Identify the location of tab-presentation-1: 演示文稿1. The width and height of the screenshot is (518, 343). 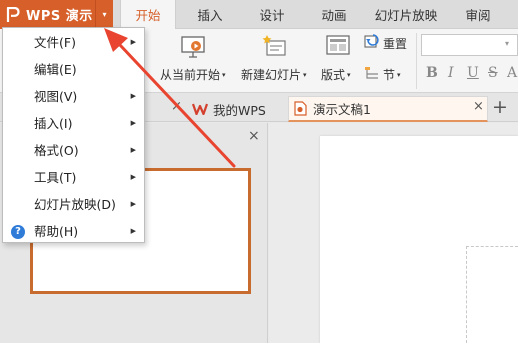
(388, 109).